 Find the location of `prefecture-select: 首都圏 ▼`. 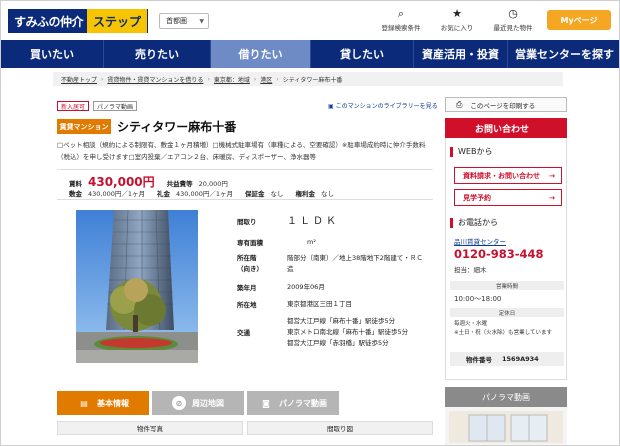

prefecture-select: 首都圏 ▼ is located at coordinates (184, 21).